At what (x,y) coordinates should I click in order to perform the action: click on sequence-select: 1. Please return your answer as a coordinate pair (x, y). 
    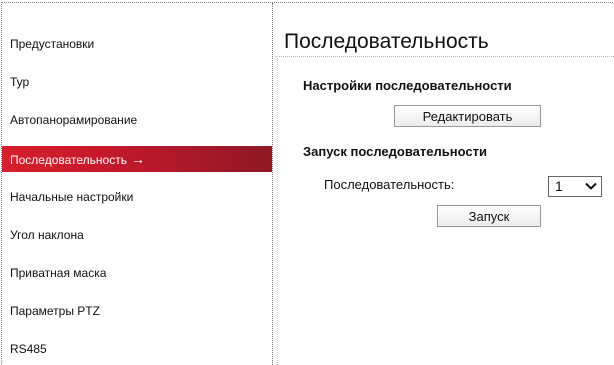
    Looking at the image, I should click on (575, 186).